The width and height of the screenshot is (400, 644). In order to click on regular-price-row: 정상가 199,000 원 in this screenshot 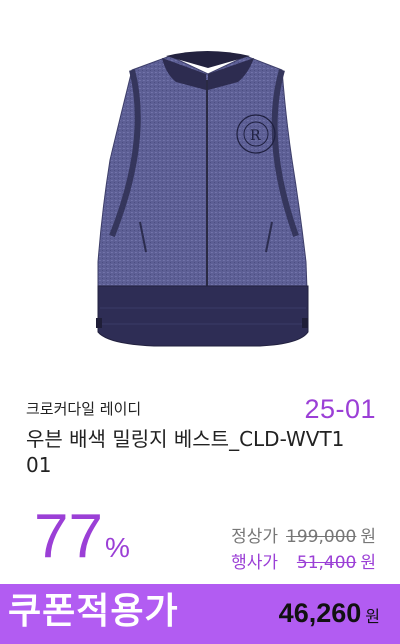, I will do `click(303, 537)`.